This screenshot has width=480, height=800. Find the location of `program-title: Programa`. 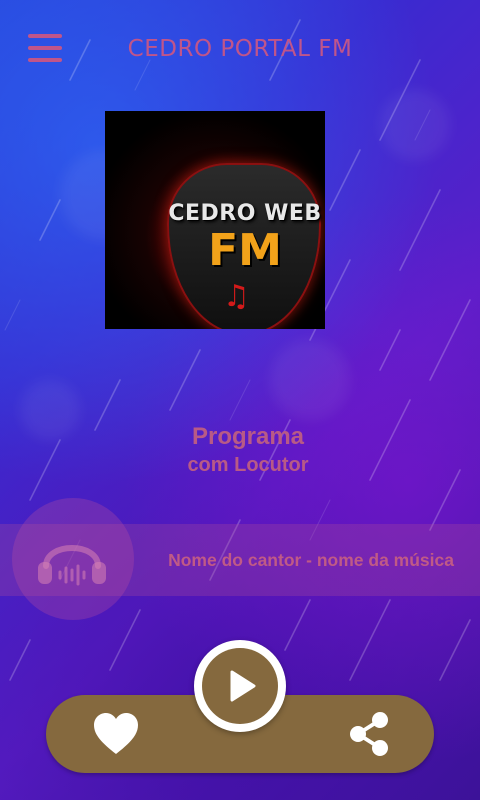

program-title: Programa is located at coordinates (248, 436).